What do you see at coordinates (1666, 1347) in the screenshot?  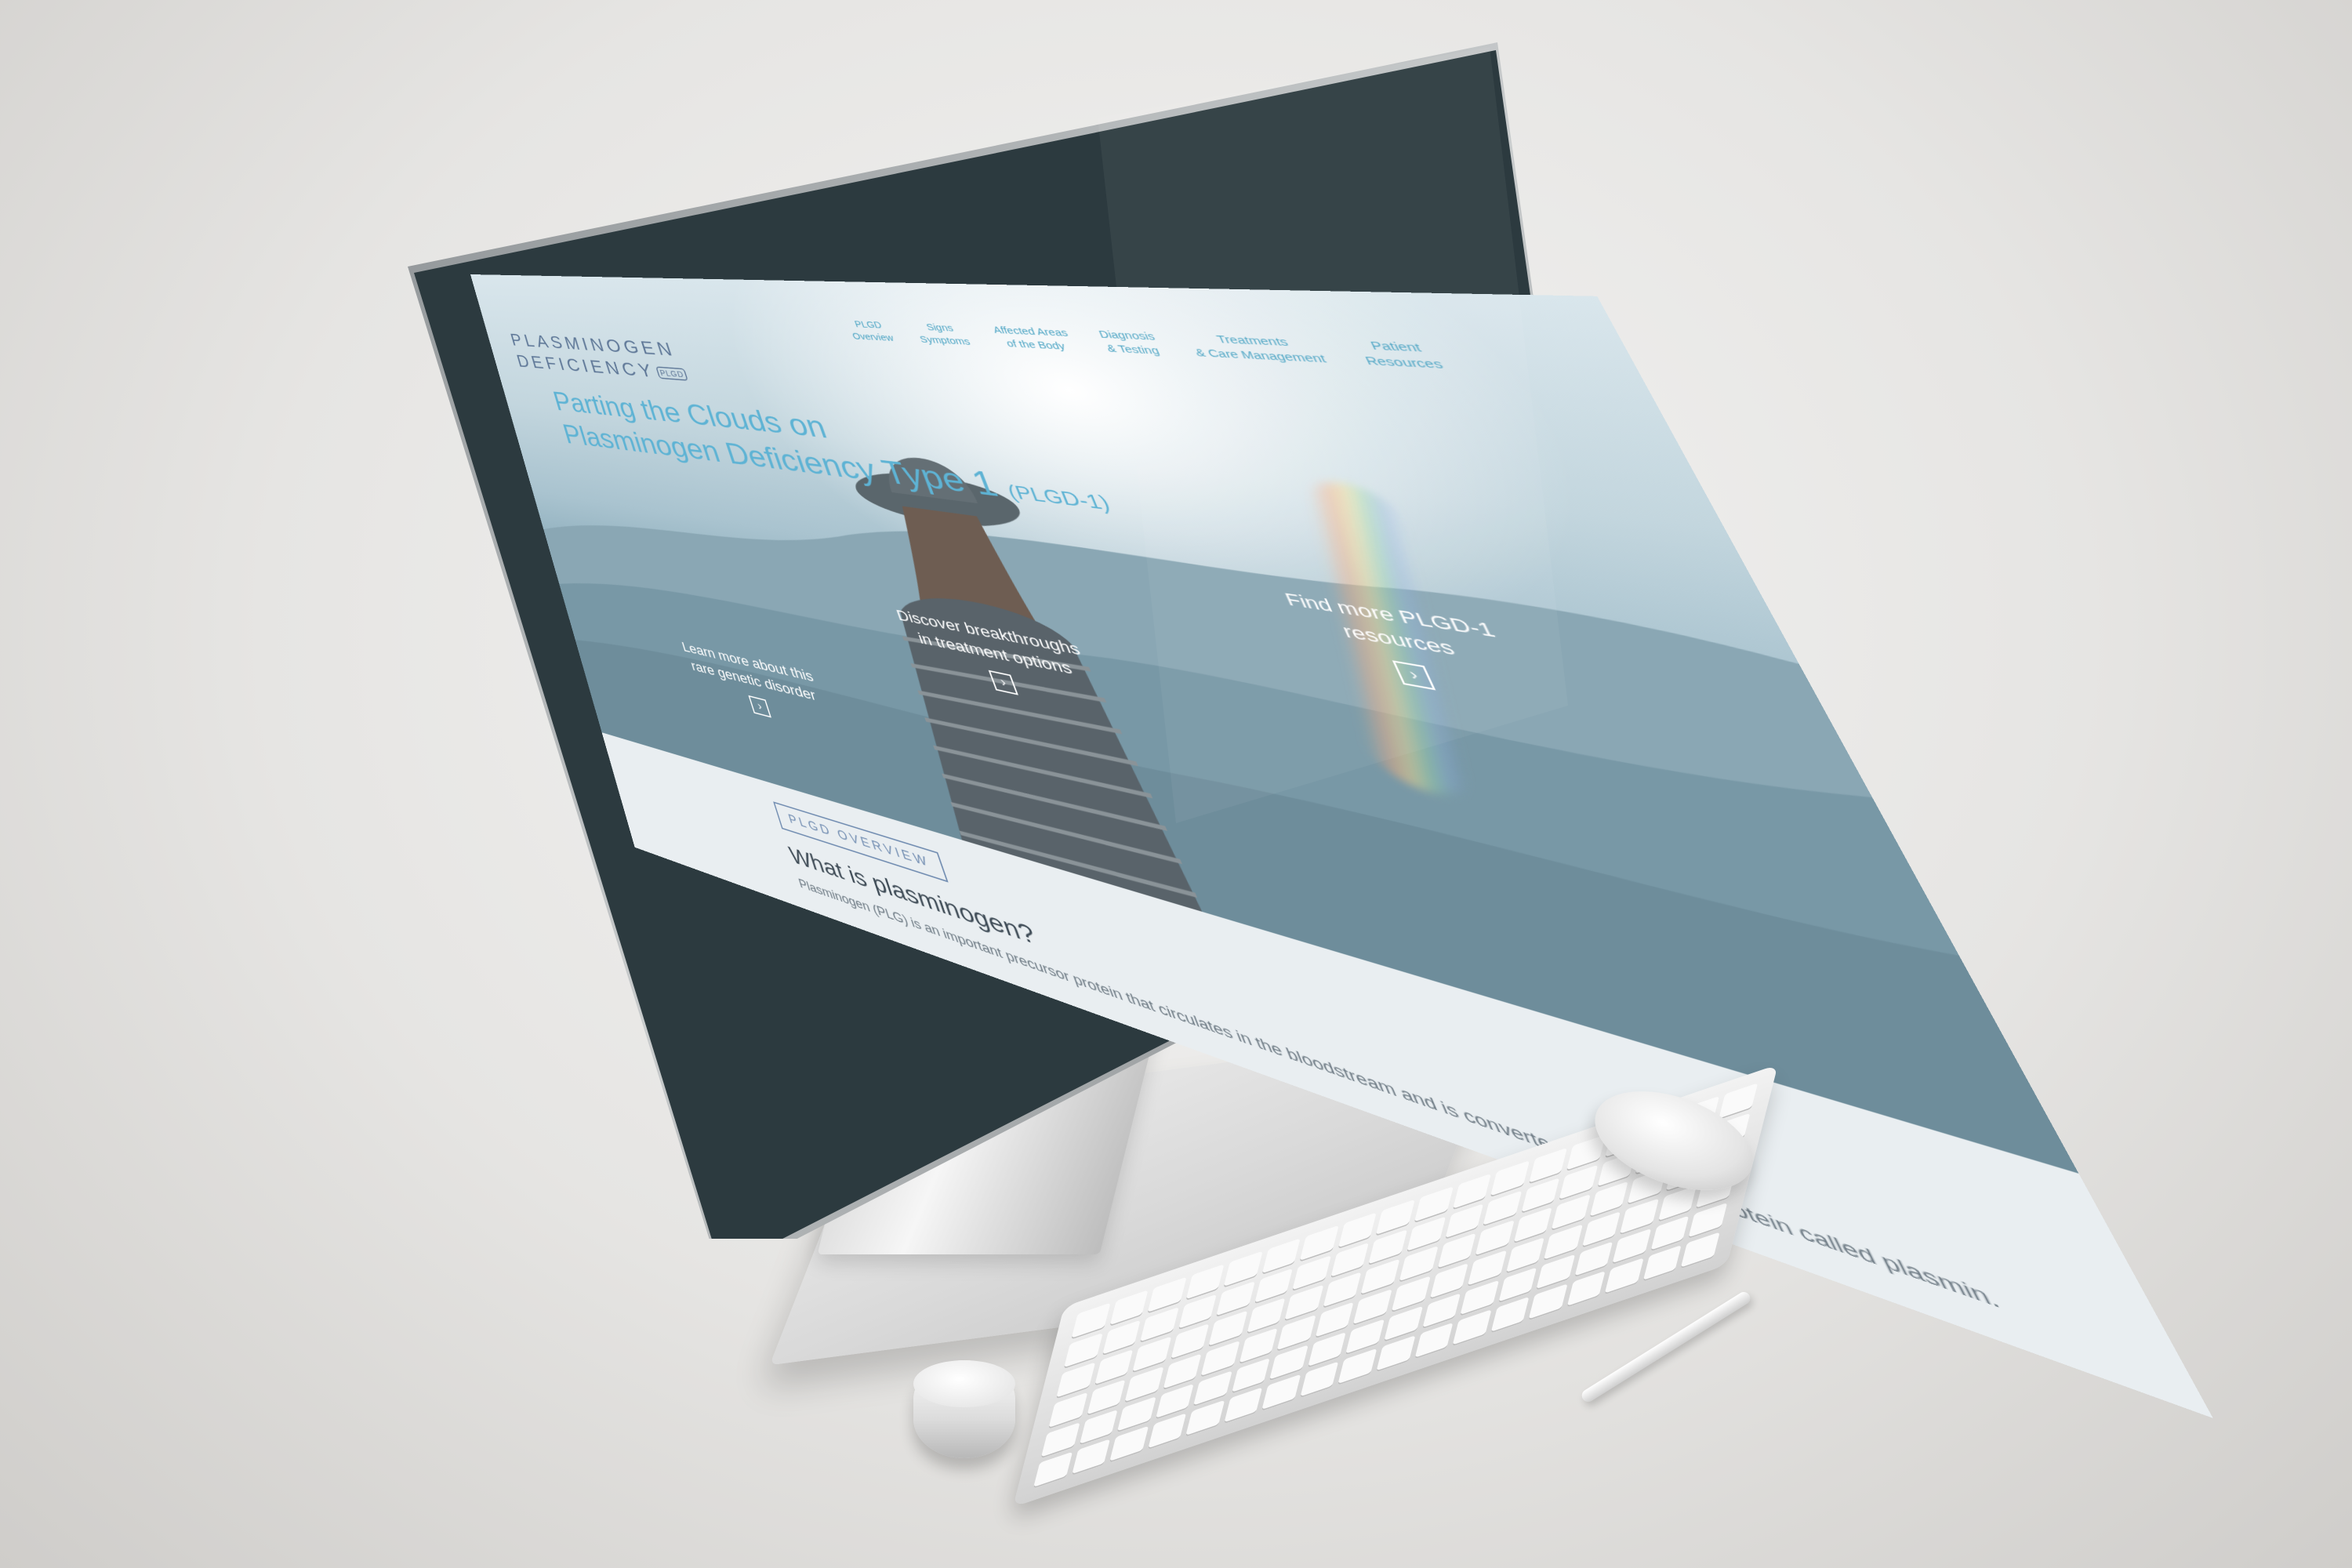 I see `stylus-pen` at bounding box center [1666, 1347].